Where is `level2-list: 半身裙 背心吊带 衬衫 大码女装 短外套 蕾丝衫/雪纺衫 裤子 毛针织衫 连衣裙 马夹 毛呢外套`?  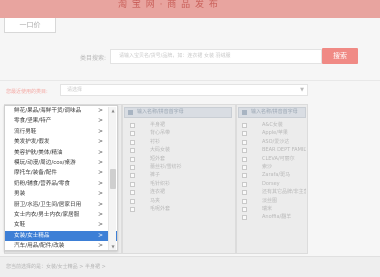 level2-list: 半身裙 背心吊带 衬衫 大码女装 短外套 蕾丝衫/雪纺衫 裤子 毛针织衫 连衣裙 马夹 毛呢外套 is located at coordinates (180, 167).